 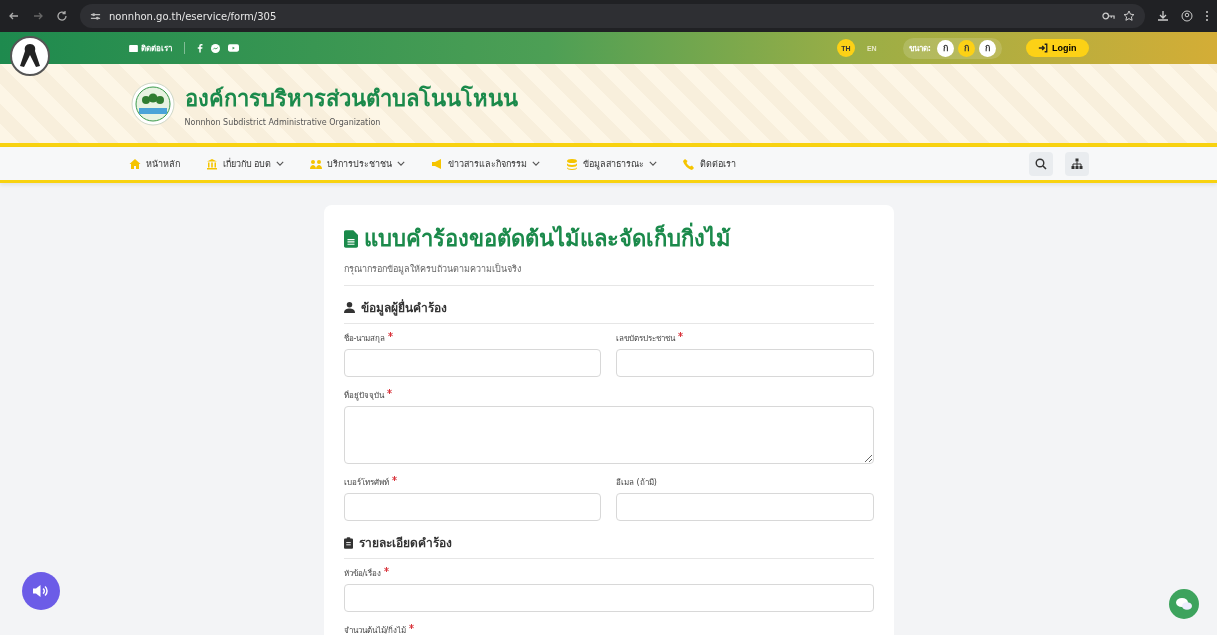 I want to click on envelope-icon, so click(x=133, y=48).